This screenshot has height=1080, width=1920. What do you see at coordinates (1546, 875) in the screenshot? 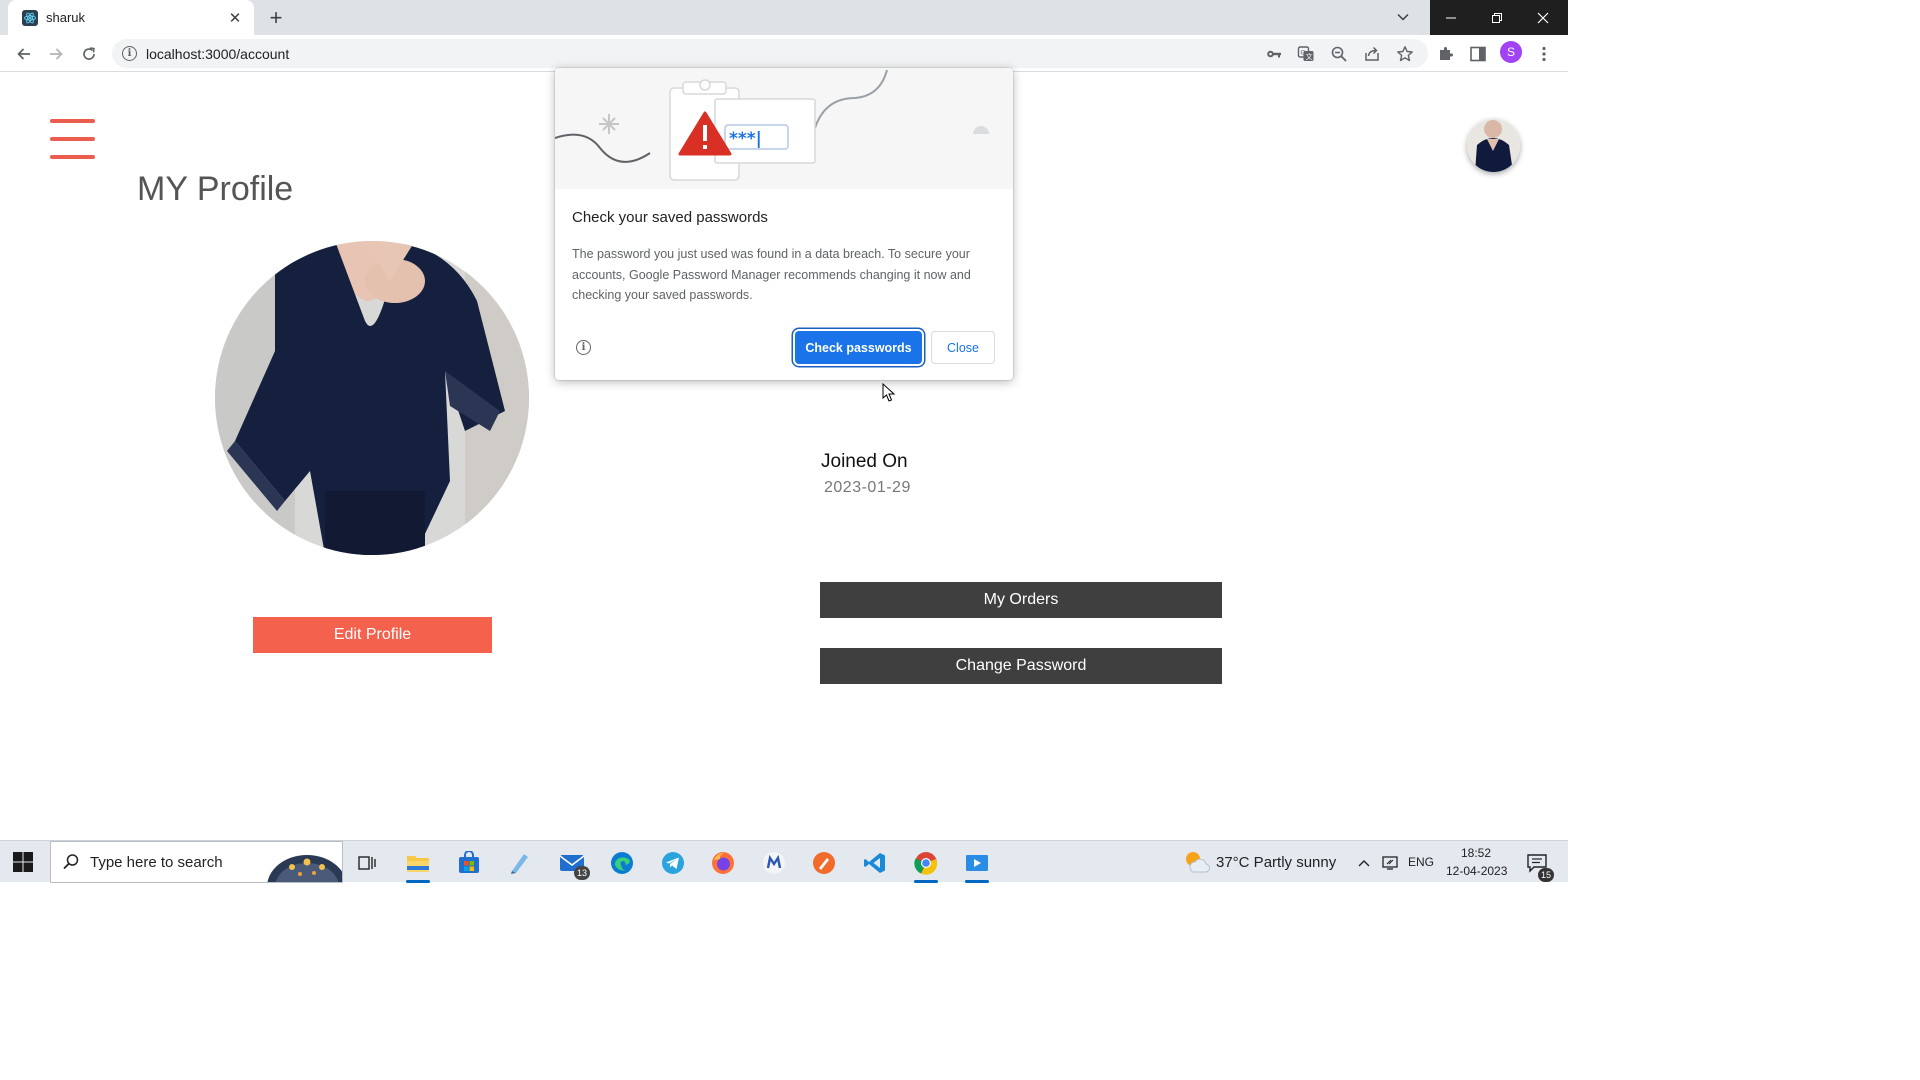
I see `notification-count-badge: 15` at bounding box center [1546, 875].